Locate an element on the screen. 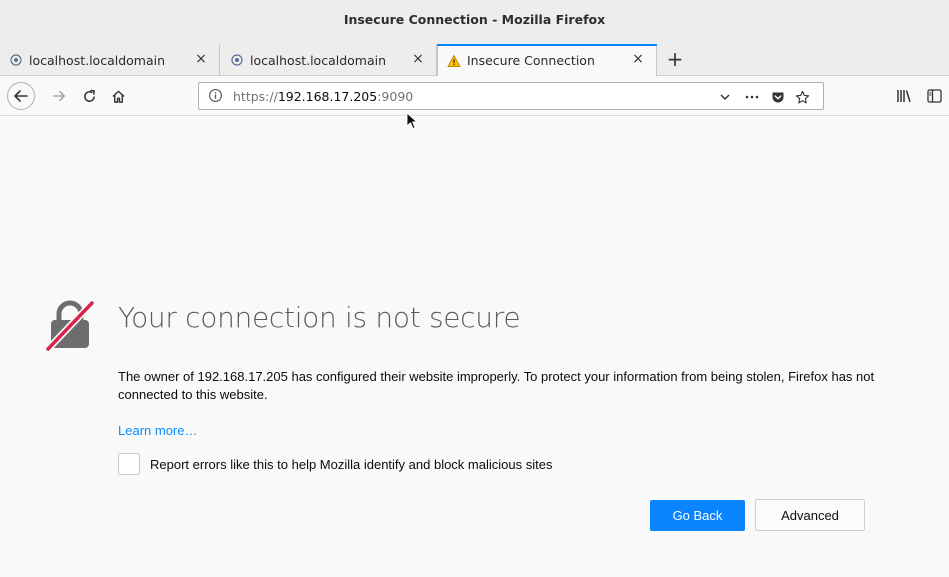  sidebar-icon is located at coordinates (934, 96).